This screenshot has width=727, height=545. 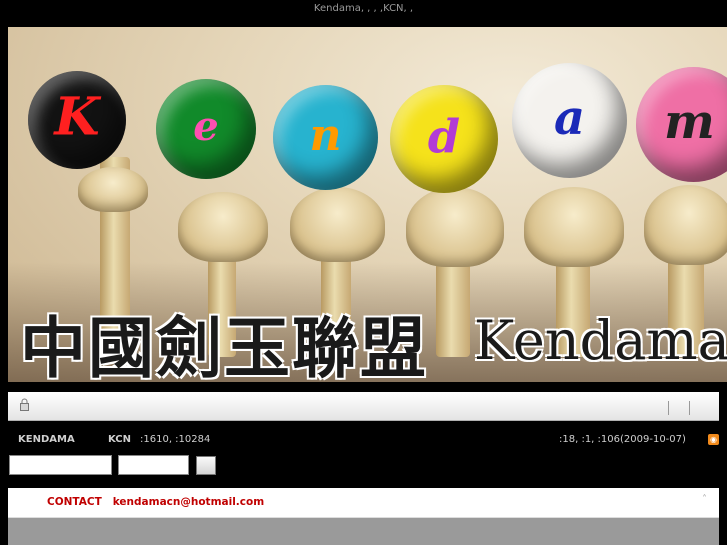 I want to click on stats-value: :1610, :10284, so click(x=175, y=439).